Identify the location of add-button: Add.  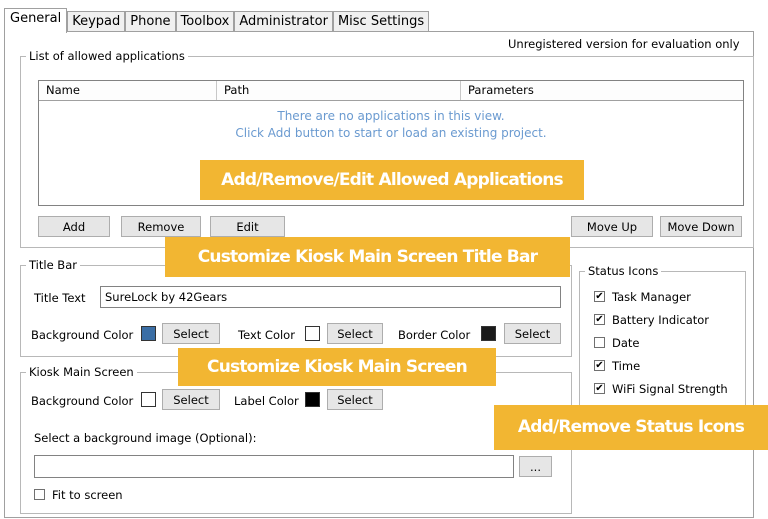
(74, 226).